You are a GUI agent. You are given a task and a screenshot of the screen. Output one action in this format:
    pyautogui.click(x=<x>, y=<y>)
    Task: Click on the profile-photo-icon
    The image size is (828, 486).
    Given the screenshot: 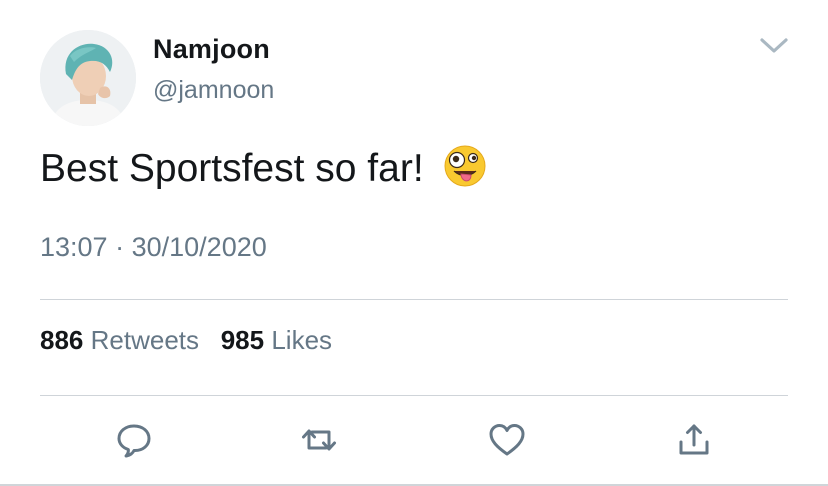 What is the action you would take?
    pyautogui.click(x=88, y=78)
    